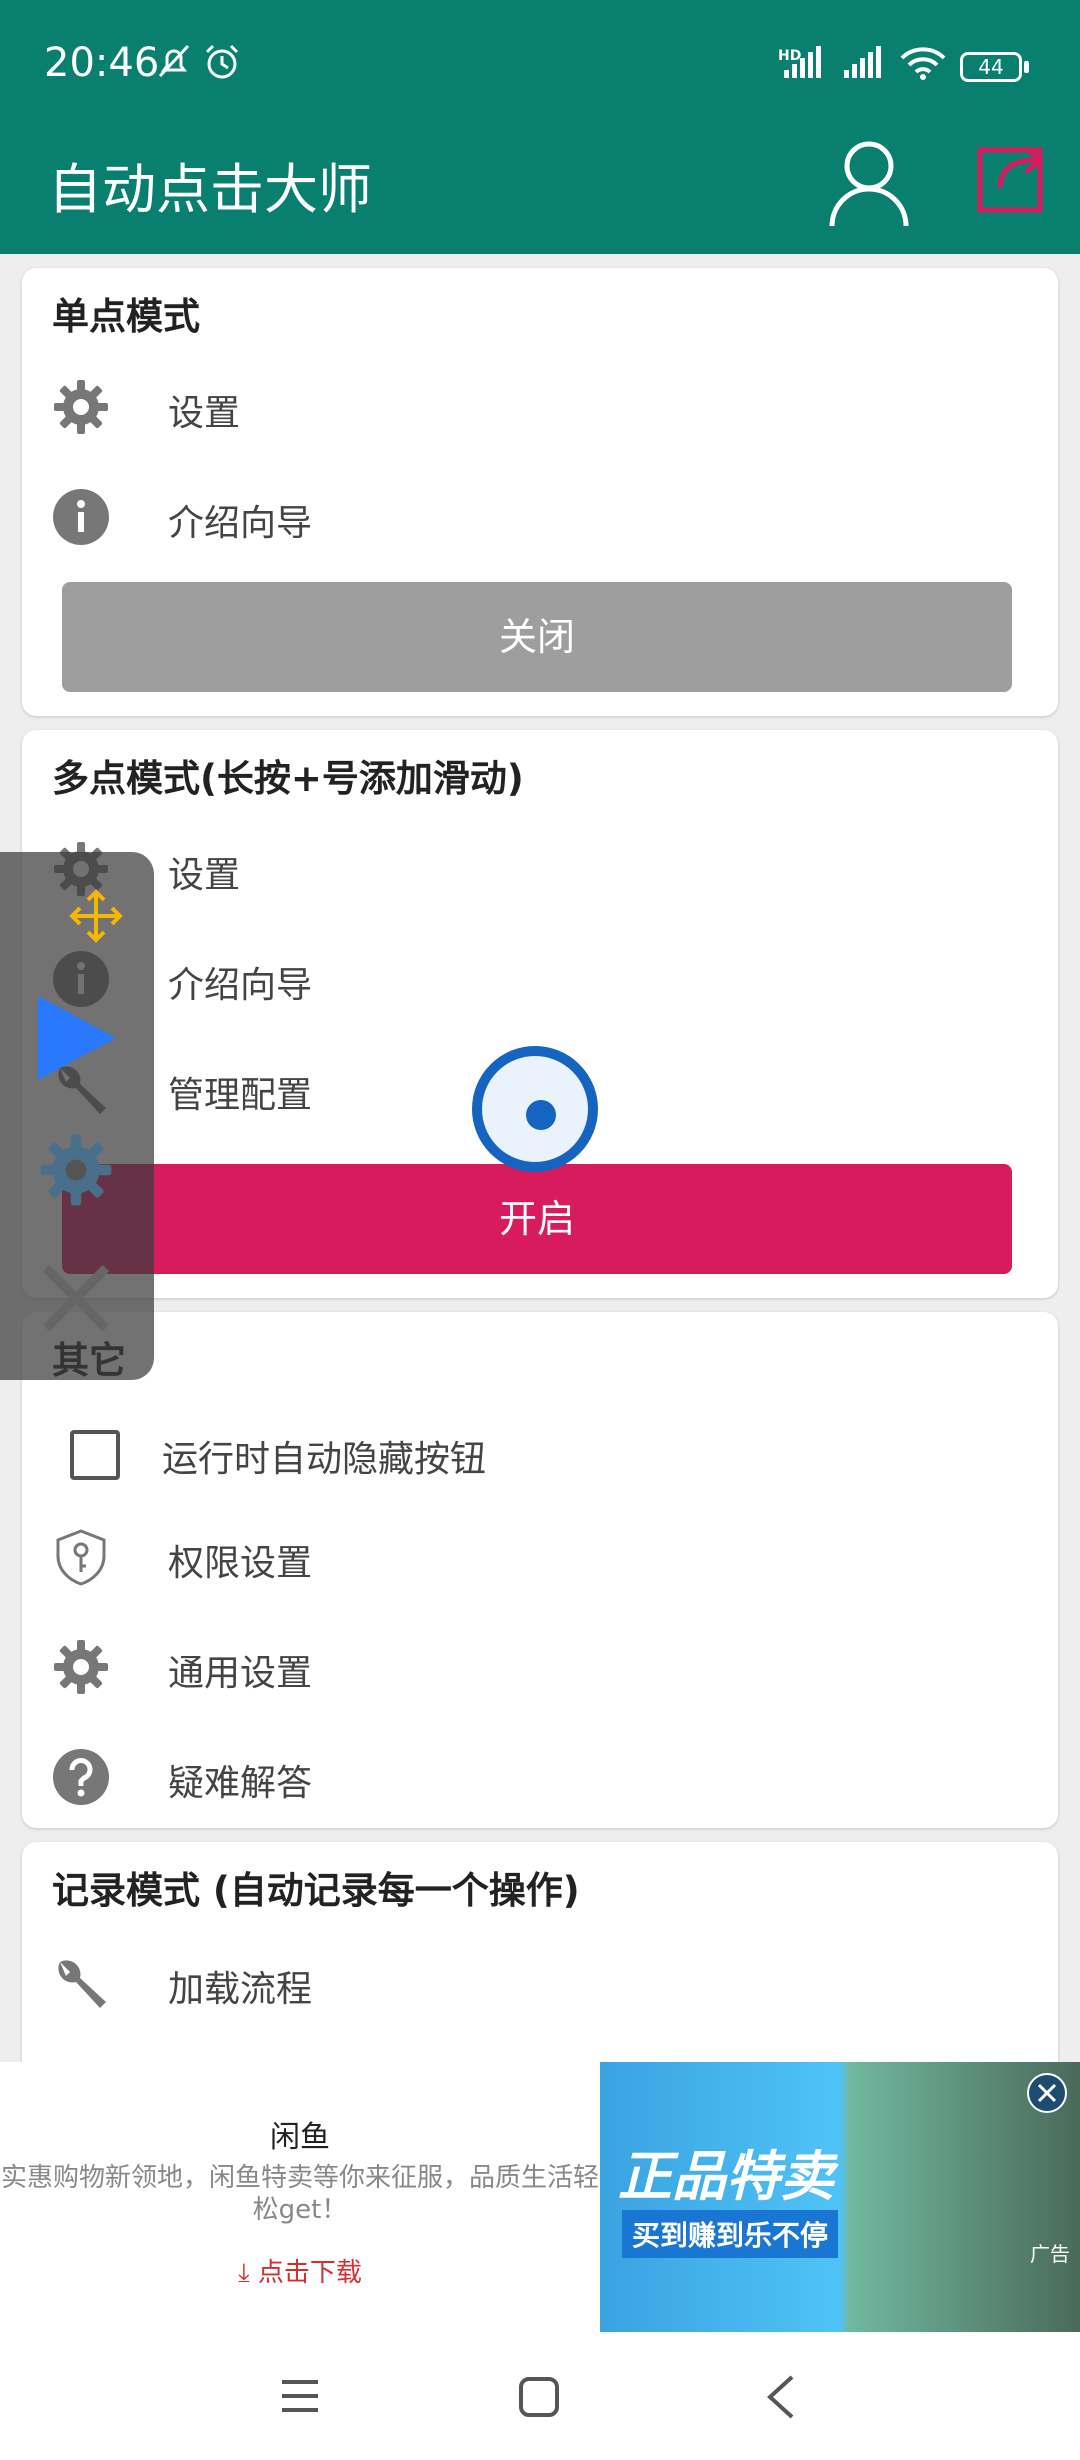  Describe the element at coordinates (537, 637) in the screenshot. I see `single-close-button: 关闭` at that location.